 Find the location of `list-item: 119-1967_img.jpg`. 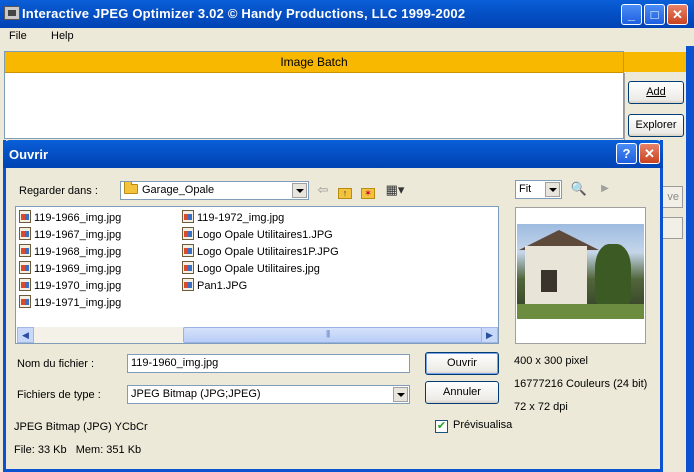

list-item: 119-1967_img.jpg is located at coordinates (70, 235).